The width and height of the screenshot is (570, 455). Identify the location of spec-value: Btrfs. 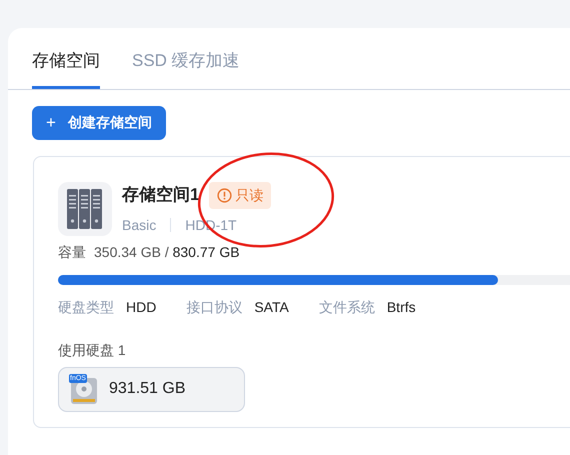
(401, 307).